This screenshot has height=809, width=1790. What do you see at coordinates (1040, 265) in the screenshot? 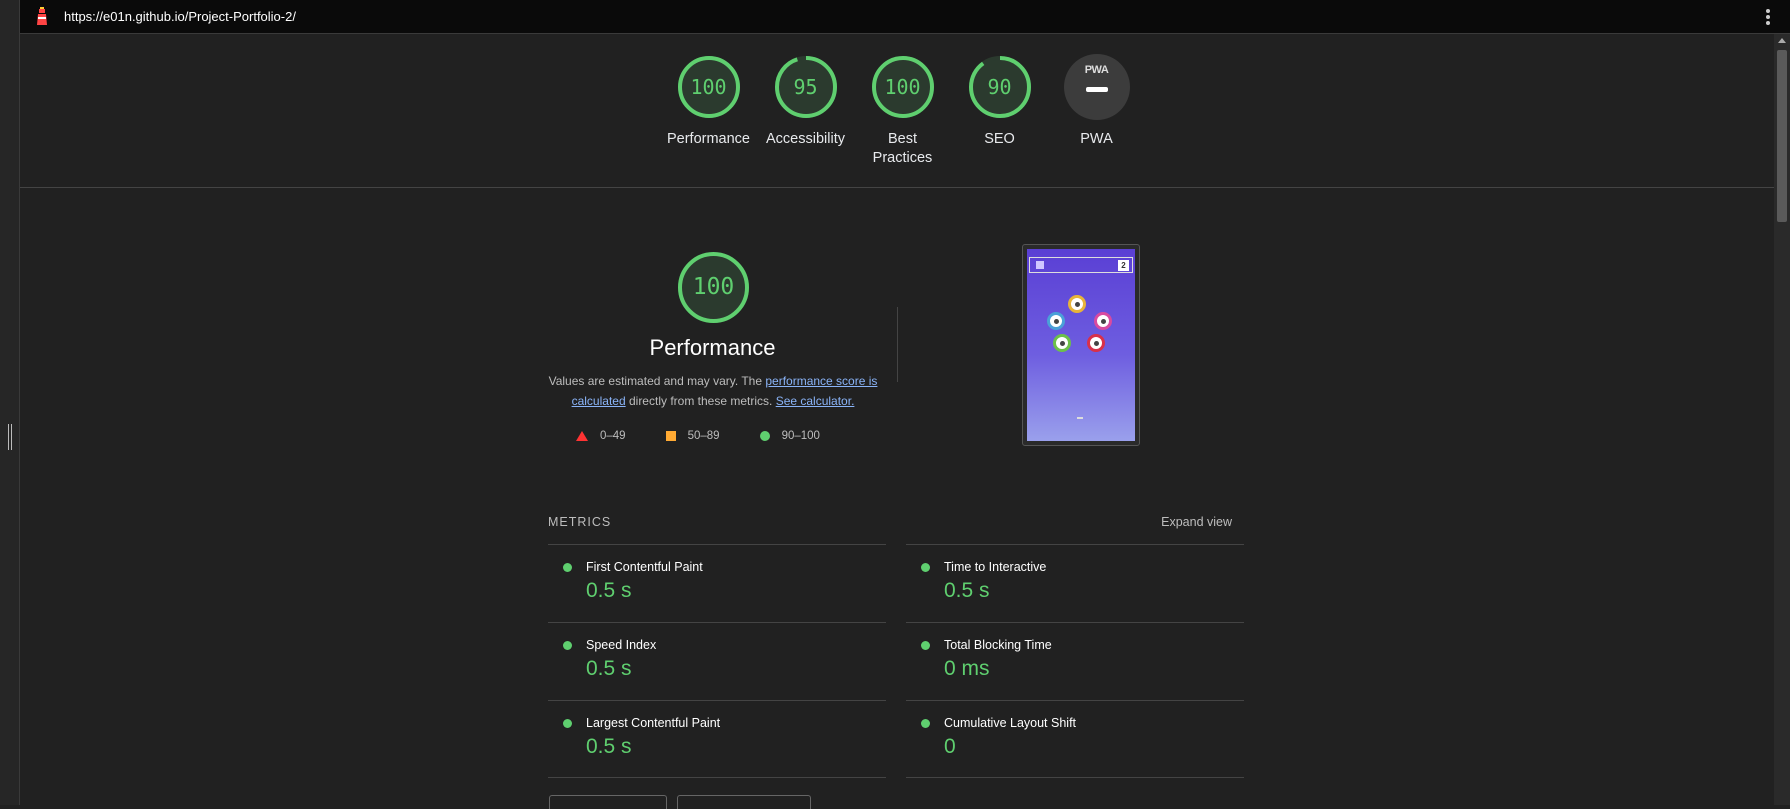
I see `screenshot-logo-icon` at bounding box center [1040, 265].